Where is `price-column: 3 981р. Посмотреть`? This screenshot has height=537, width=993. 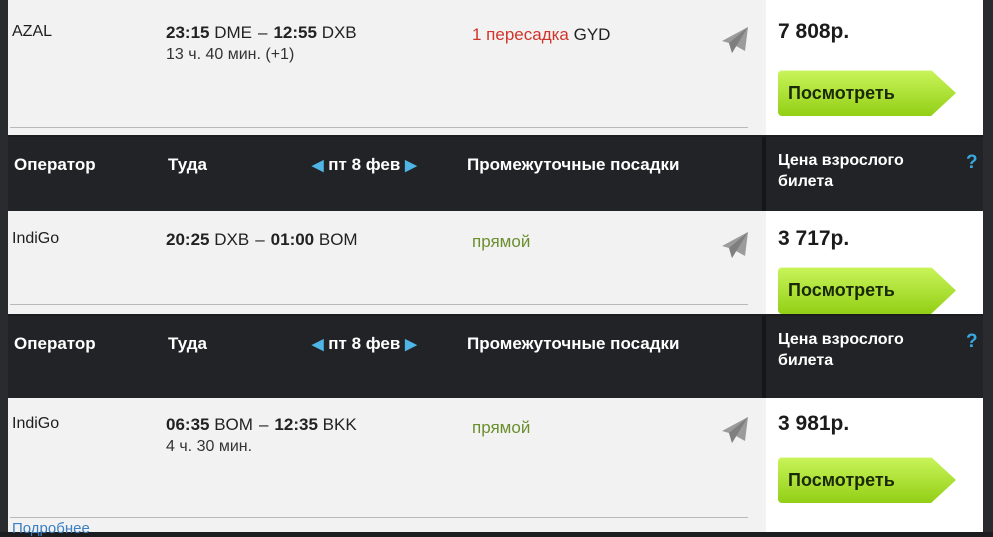
price-column: 3 981р. Посмотреть is located at coordinates (874, 465).